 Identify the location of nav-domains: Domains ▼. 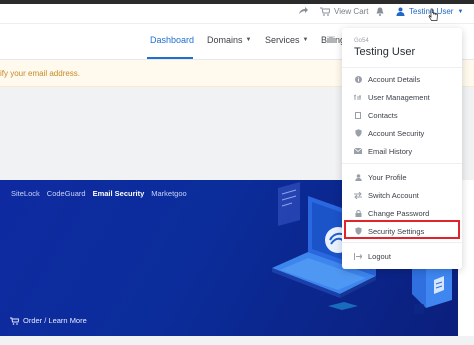
(229, 40).